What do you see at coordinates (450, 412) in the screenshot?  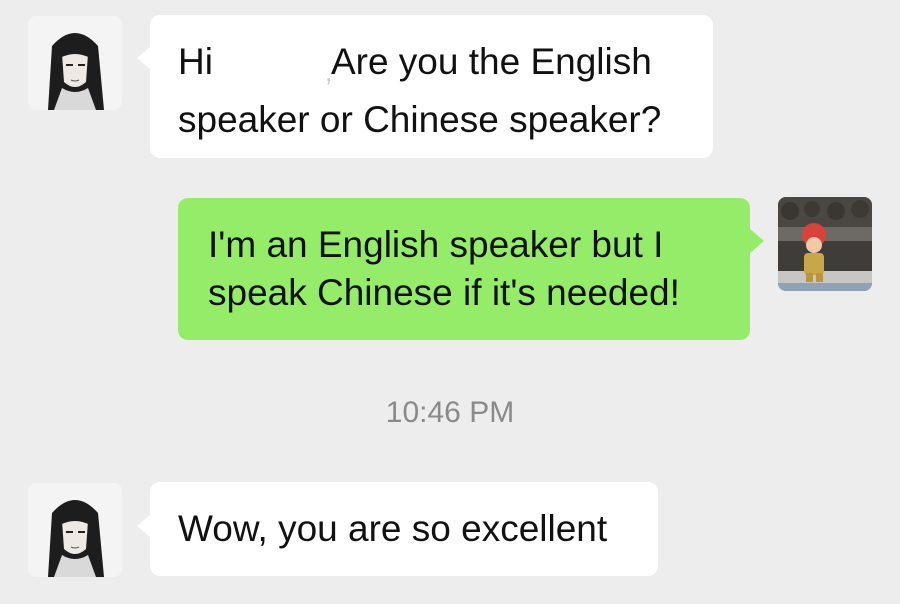 I see `message-timestamp: 10:46 PM` at bounding box center [450, 412].